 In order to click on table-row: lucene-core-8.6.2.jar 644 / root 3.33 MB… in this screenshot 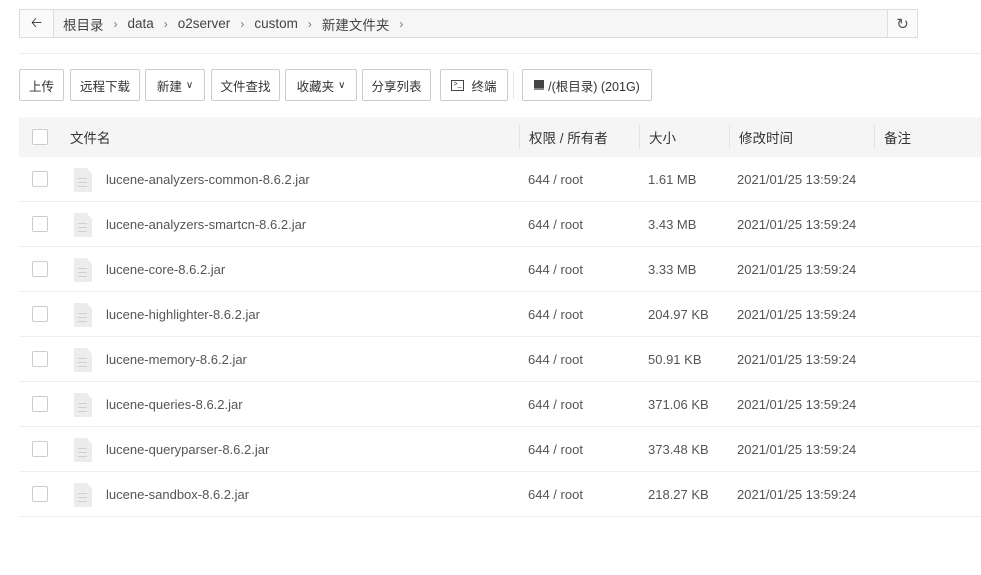, I will do `click(500, 269)`.